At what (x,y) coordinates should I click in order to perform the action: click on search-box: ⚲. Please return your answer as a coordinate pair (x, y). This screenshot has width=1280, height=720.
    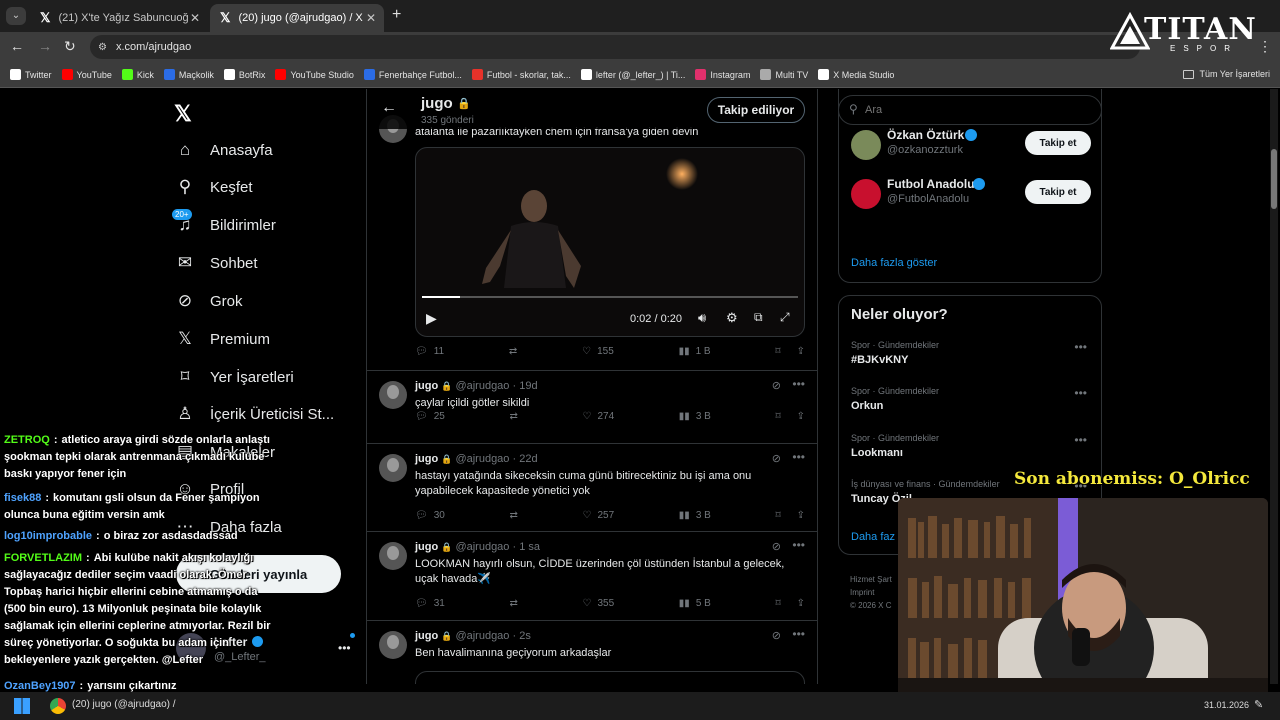
    Looking at the image, I should click on (970, 110).